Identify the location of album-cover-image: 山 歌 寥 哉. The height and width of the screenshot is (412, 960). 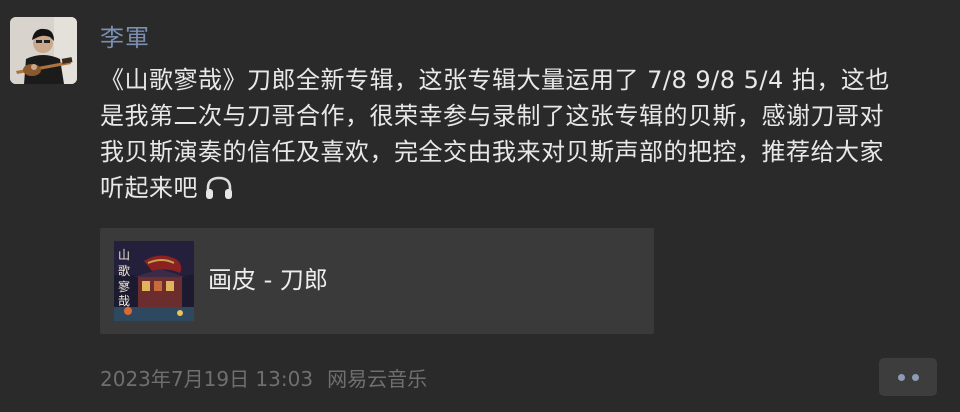
(154, 281).